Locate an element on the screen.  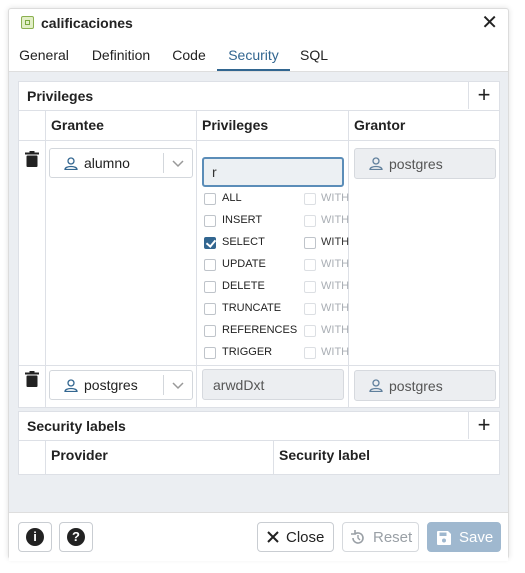
security-labels-title: Security labels is located at coordinates (76, 426).